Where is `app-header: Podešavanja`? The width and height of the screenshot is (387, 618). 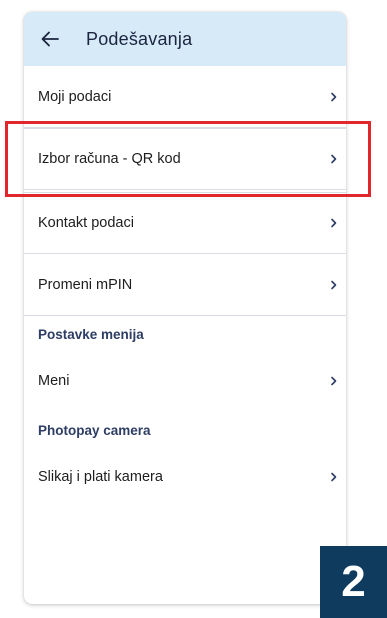
app-header: Podešavanja is located at coordinates (185, 39).